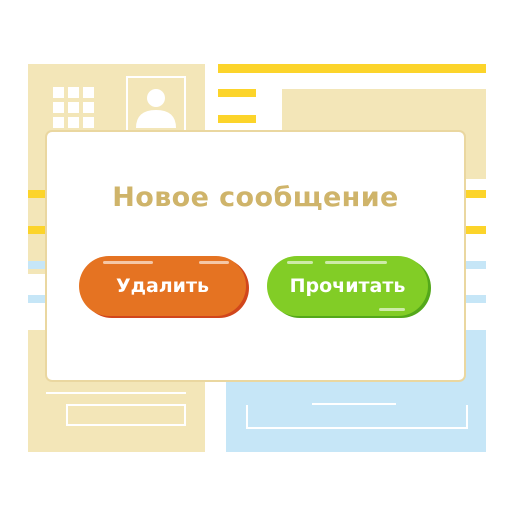 The height and width of the screenshot is (512, 512). Describe the element at coordinates (300, 262) in the screenshot. I see `read-button-highlight` at that location.